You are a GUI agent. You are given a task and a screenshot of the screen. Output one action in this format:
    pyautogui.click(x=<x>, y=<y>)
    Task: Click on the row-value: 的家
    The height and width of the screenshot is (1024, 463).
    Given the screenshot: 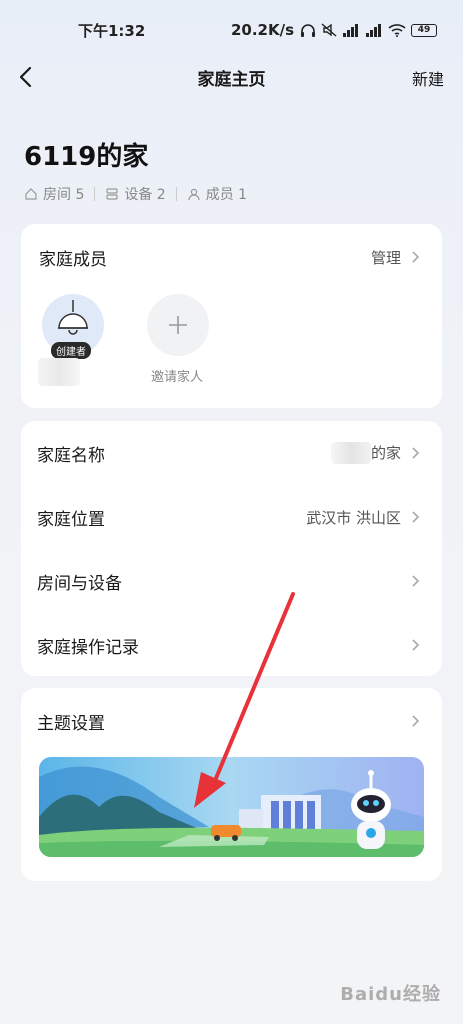 What is the action you would take?
    pyautogui.click(x=375, y=453)
    